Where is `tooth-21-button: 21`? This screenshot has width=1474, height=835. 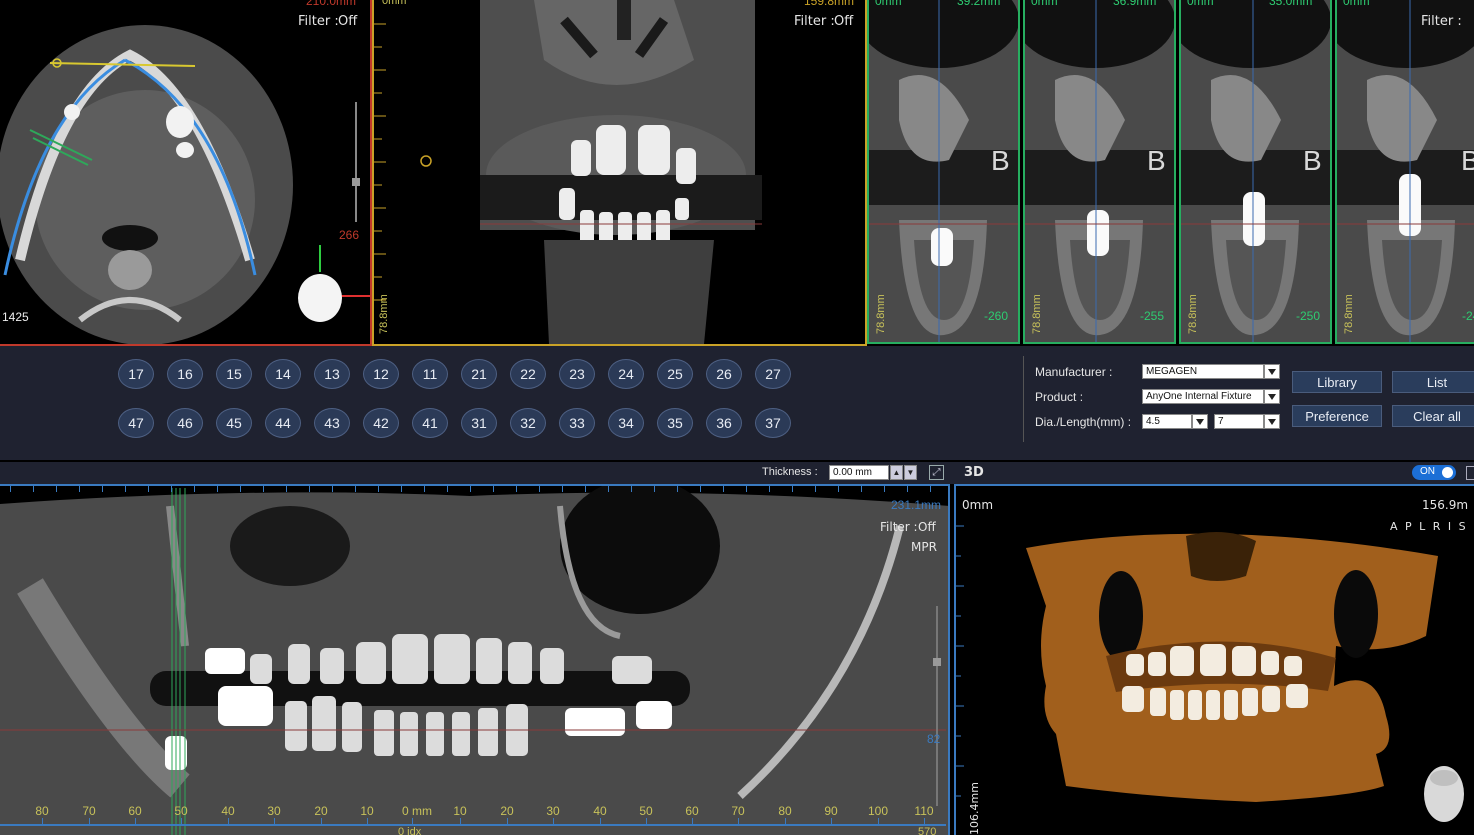 tooth-21-button: 21 is located at coordinates (479, 374).